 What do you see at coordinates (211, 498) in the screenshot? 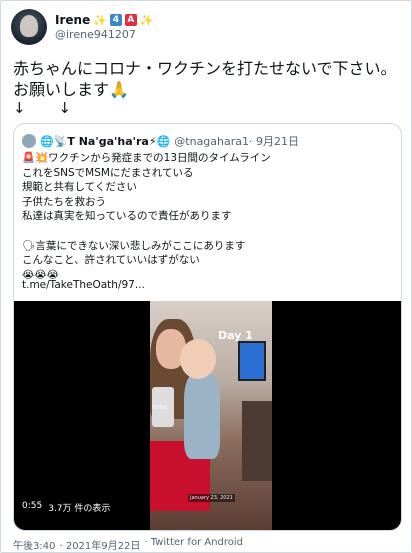
I see `date-overlay: January 23, 2021` at bounding box center [211, 498].